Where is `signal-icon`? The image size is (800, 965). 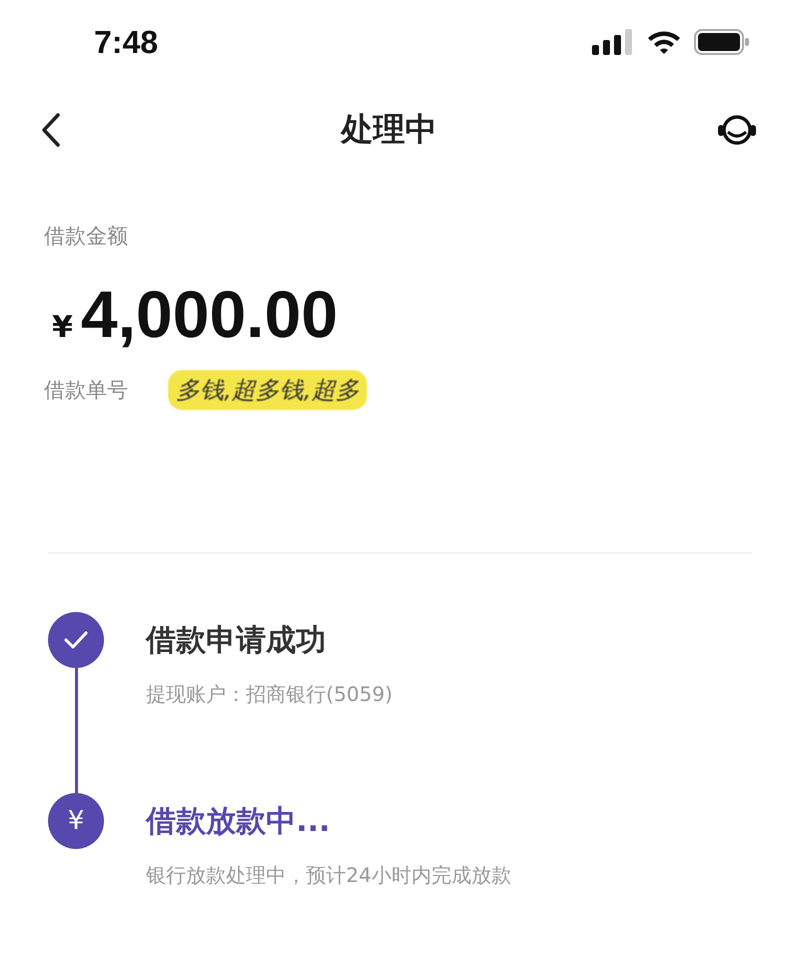
signal-icon is located at coordinates (613, 42).